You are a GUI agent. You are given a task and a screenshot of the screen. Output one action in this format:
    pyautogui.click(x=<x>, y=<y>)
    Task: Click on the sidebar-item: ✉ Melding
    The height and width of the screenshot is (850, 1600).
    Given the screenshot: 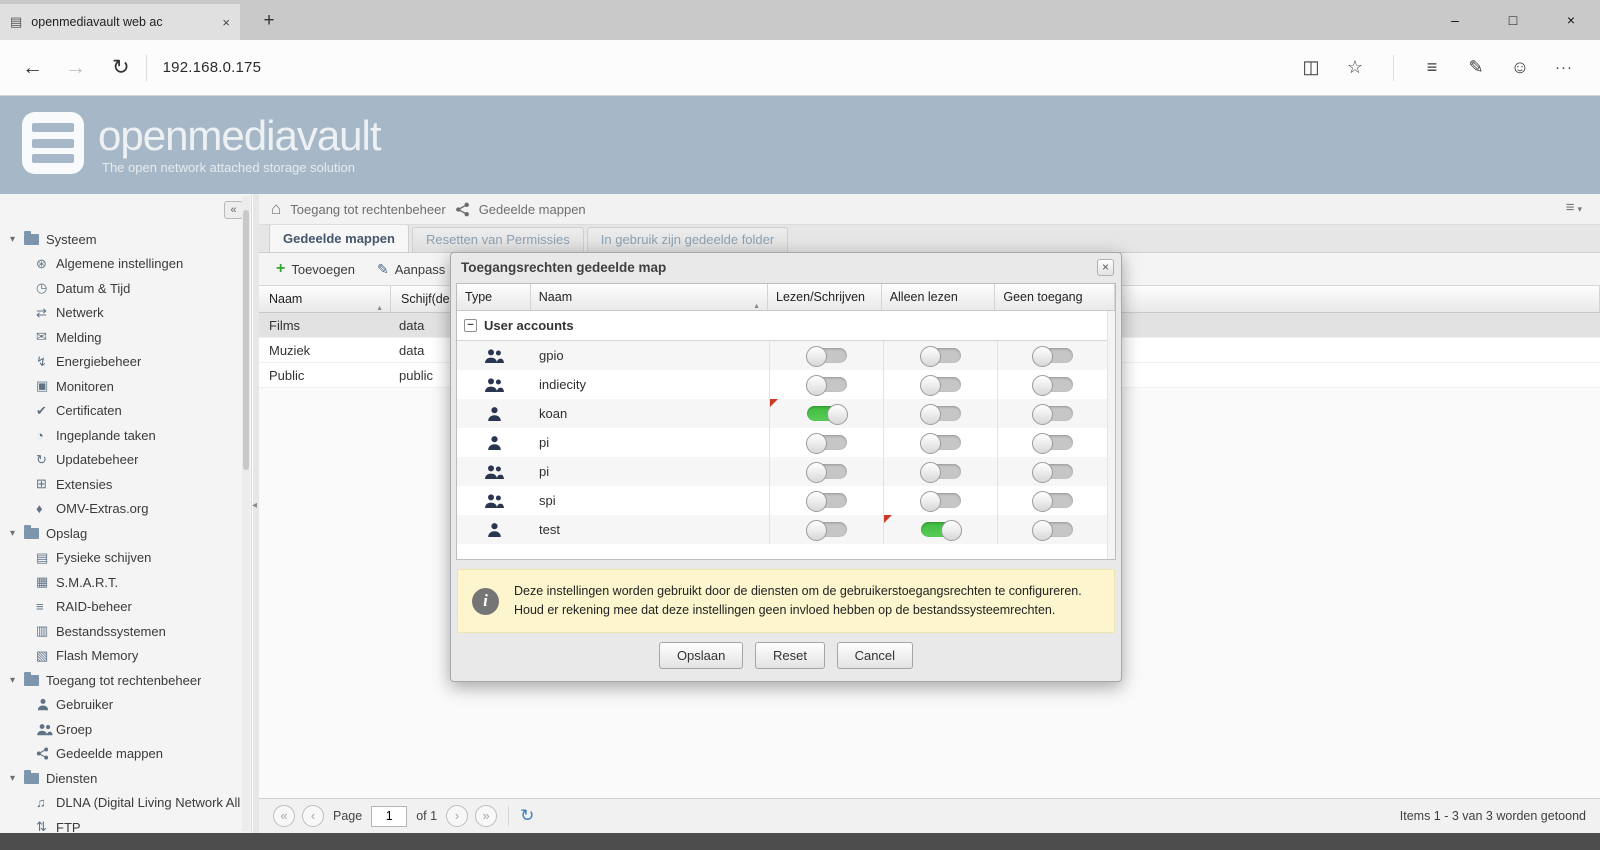 What is the action you would take?
    pyautogui.click(x=120, y=337)
    